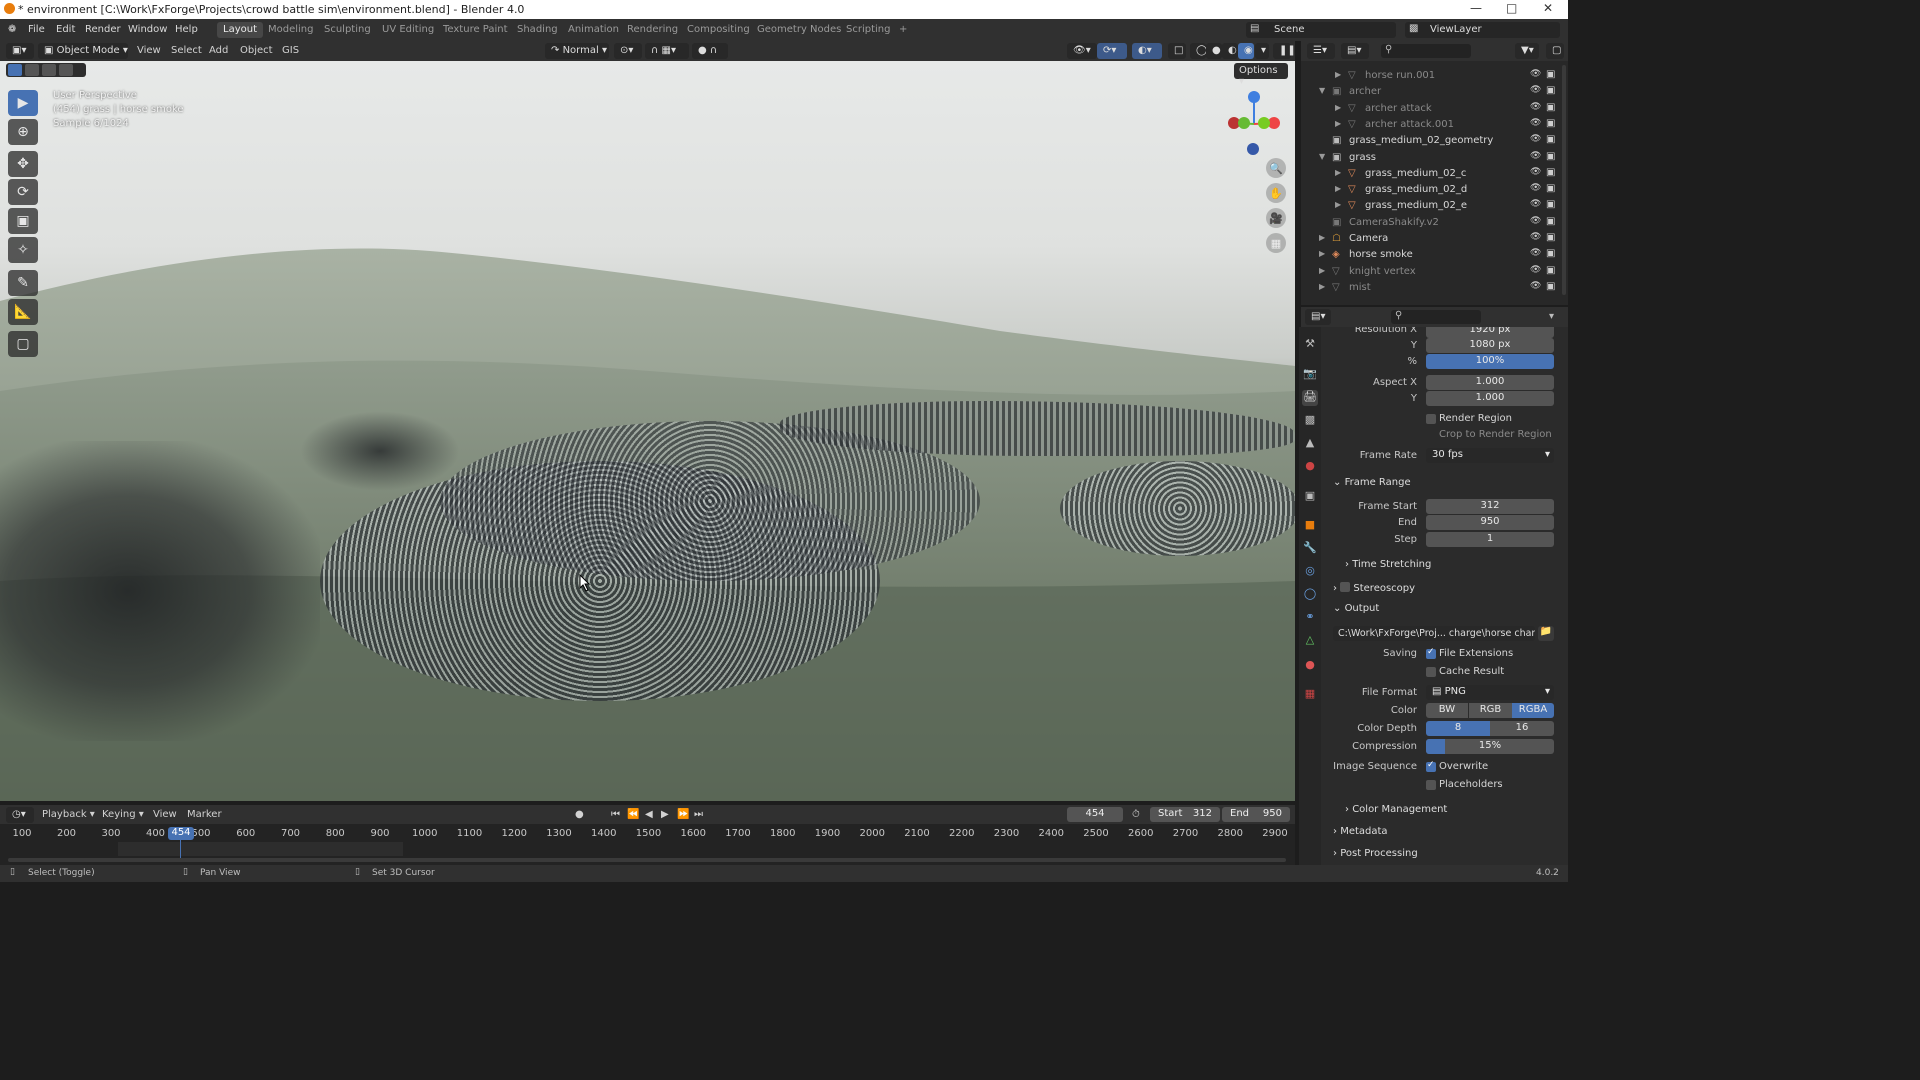 The image size is (1920, 1080). Describe the element at coordinates (1310, 345) in the screenshot. I see `tool-tab-icon: ⚒` at that location.